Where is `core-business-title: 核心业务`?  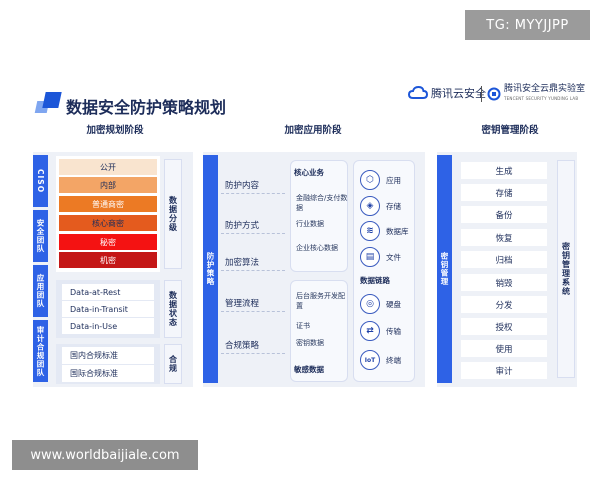
core-business-title: 核心业务 is located at coordinates (309, 172).